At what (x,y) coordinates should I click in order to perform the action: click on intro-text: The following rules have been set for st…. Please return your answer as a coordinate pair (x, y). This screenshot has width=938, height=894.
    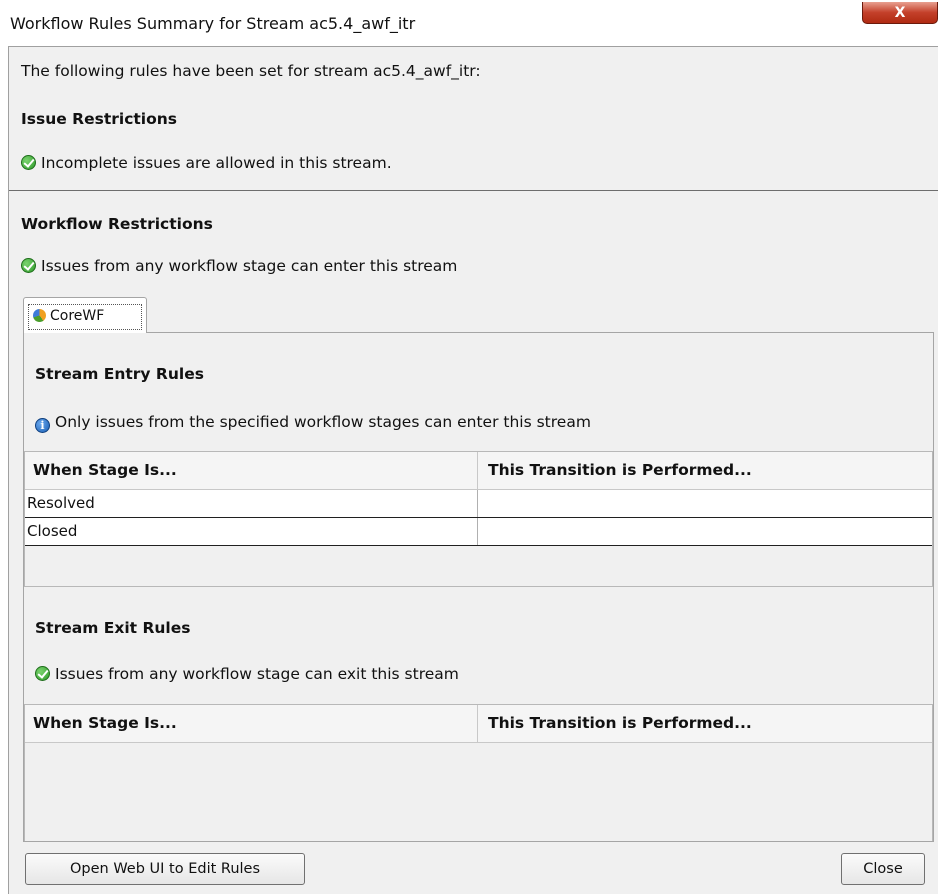
    Looking at the image, I should click on (251, 71).